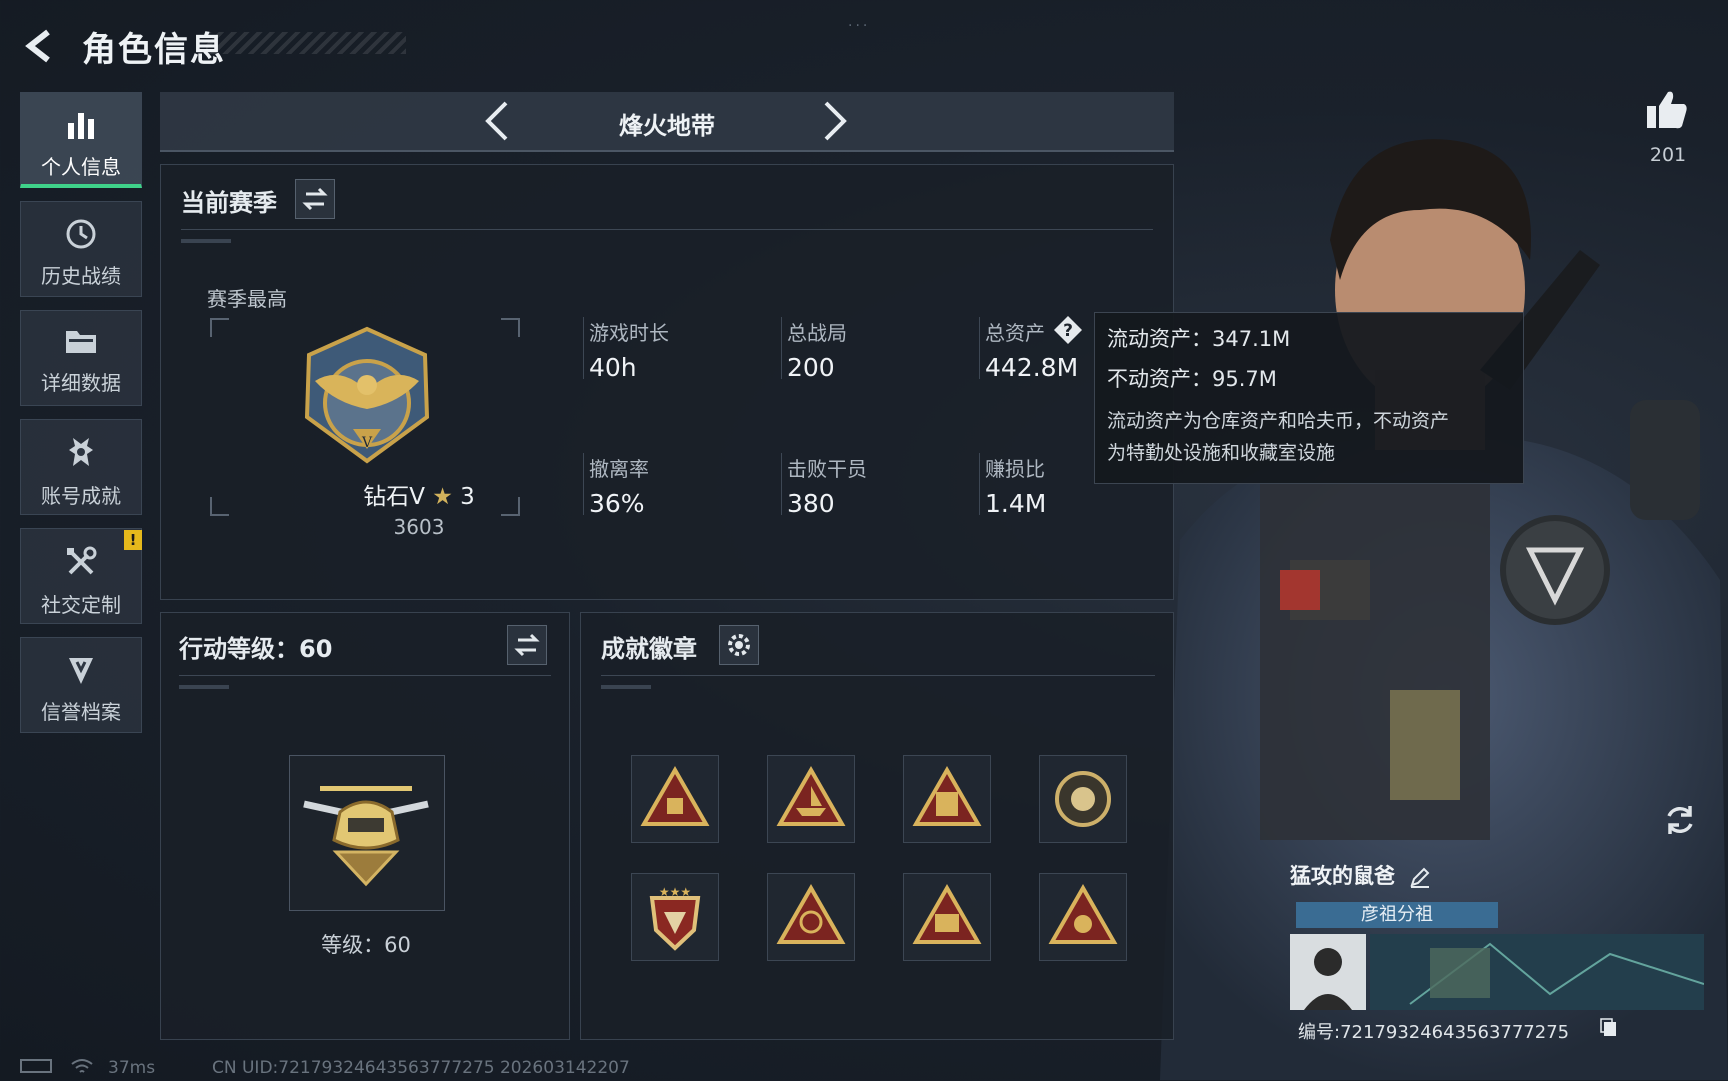  I want to click on tools-icon, so click(82, 560).